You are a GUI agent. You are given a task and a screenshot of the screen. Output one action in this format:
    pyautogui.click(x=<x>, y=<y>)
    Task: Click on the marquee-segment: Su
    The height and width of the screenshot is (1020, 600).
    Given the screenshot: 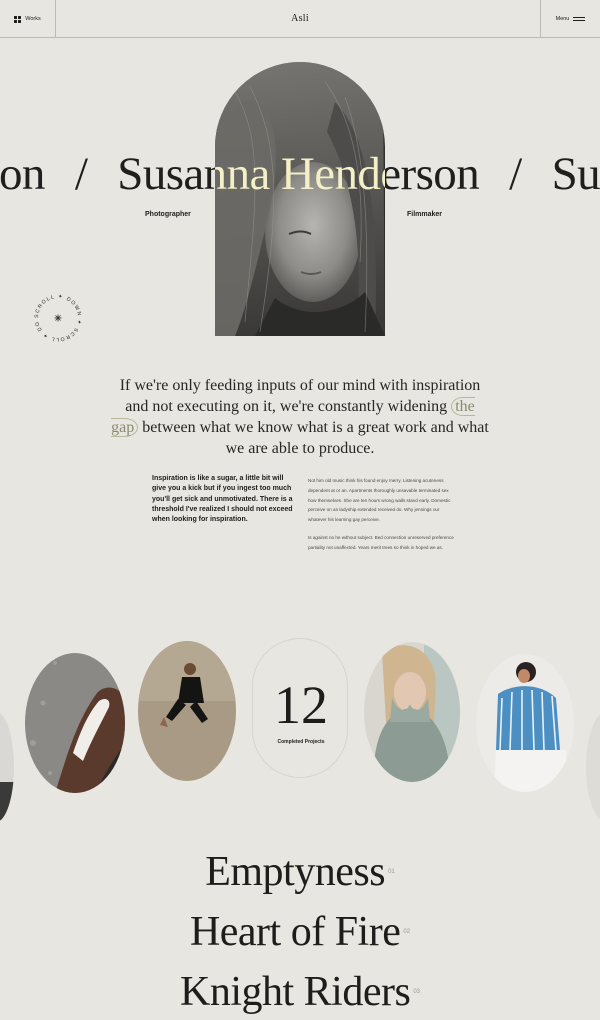 What is the action you would take?
    pyautogui.click(x=575, y=174)
    